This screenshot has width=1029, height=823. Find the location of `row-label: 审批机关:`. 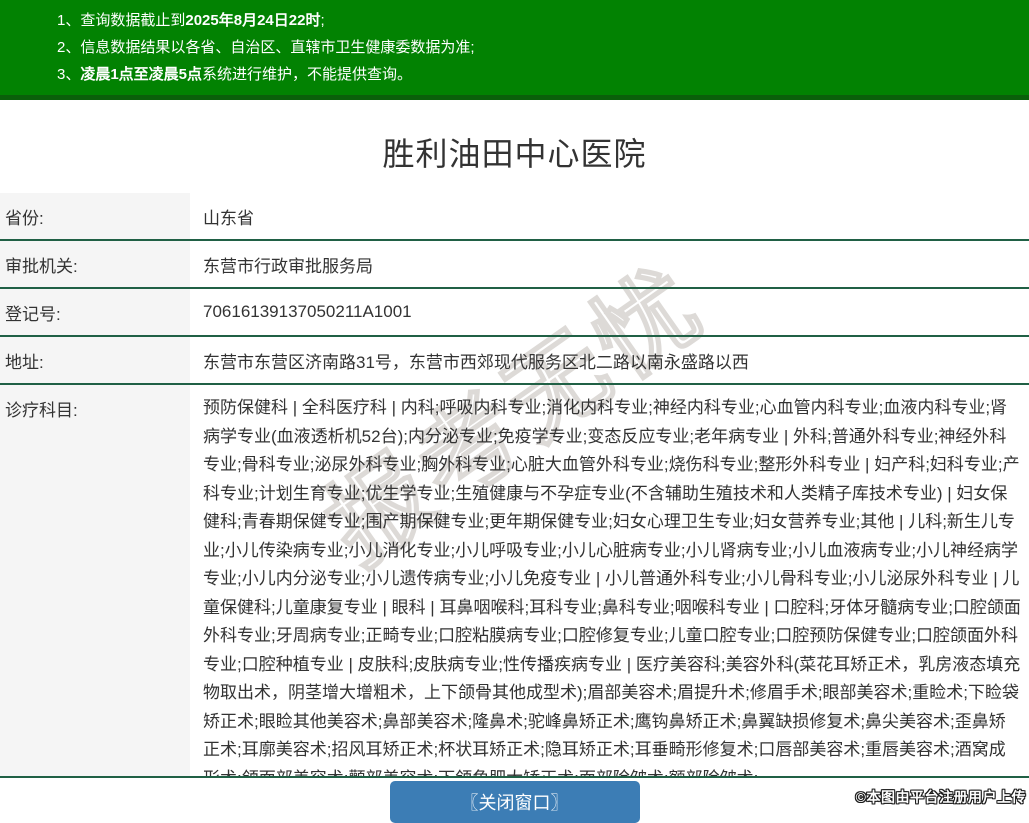

row-label: 审批机关: is located at coordinates (95, 264).